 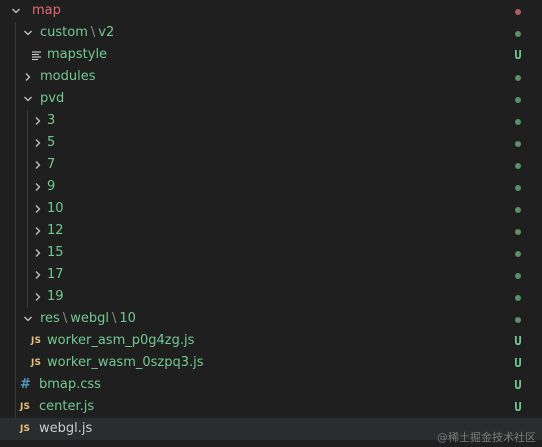 I want to click on folder-label: 15, so click(x=55, y=253).